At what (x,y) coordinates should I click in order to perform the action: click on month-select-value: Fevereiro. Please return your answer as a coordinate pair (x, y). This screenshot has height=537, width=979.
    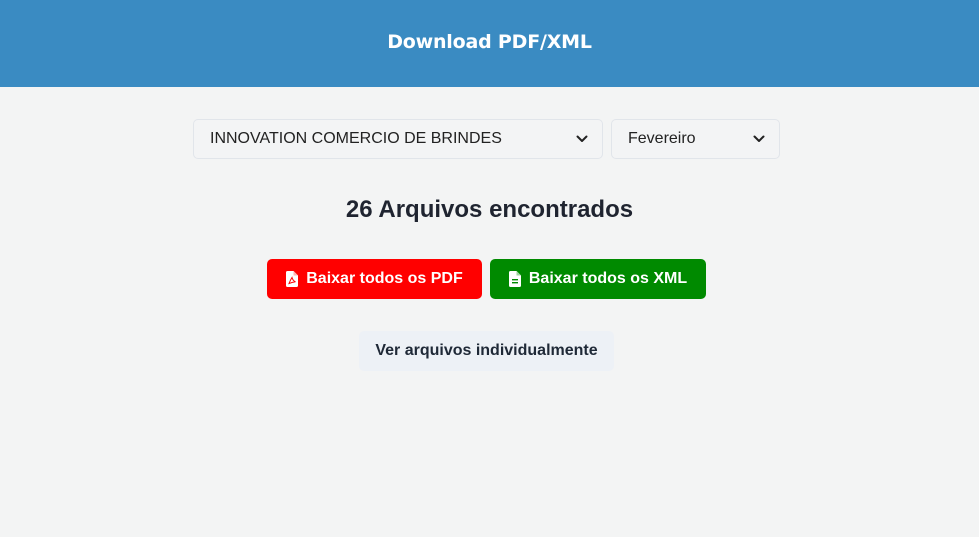
    Looking at the image, I should click on (662, 138).